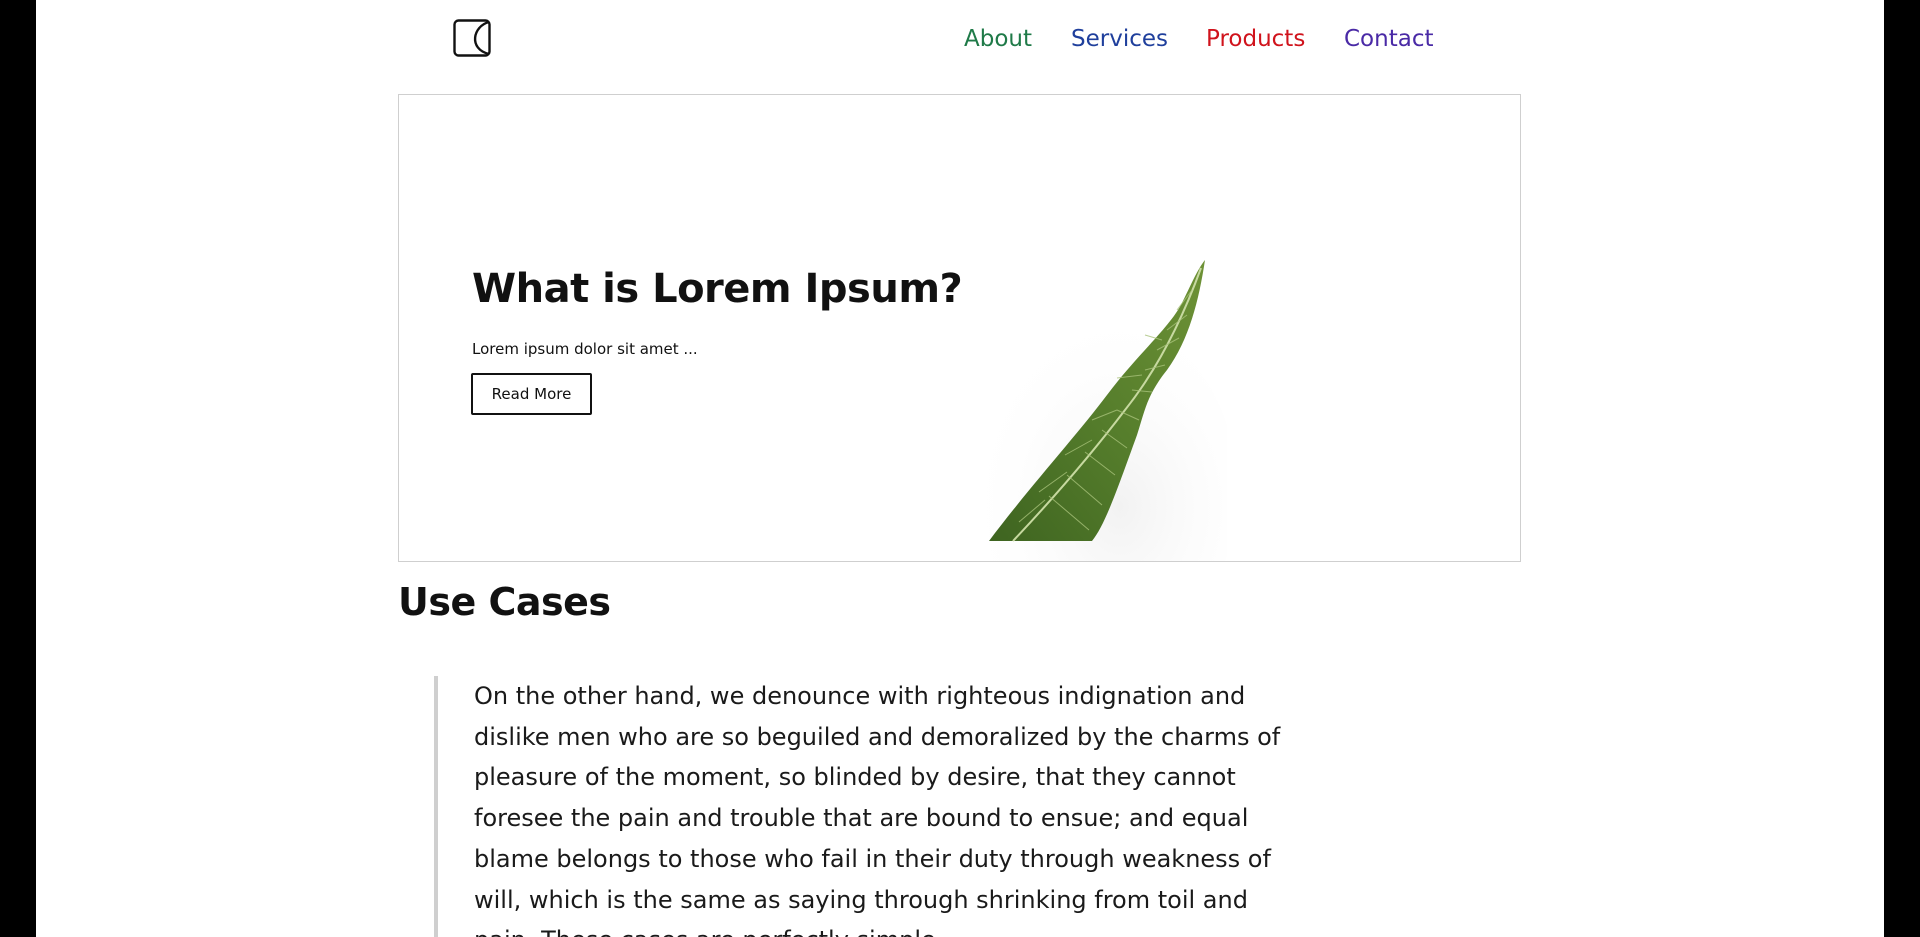  What do you see at coordinates (998, 39) in the screenshot?
I see `nav-link-about: About` at bounding box center [998, 39].